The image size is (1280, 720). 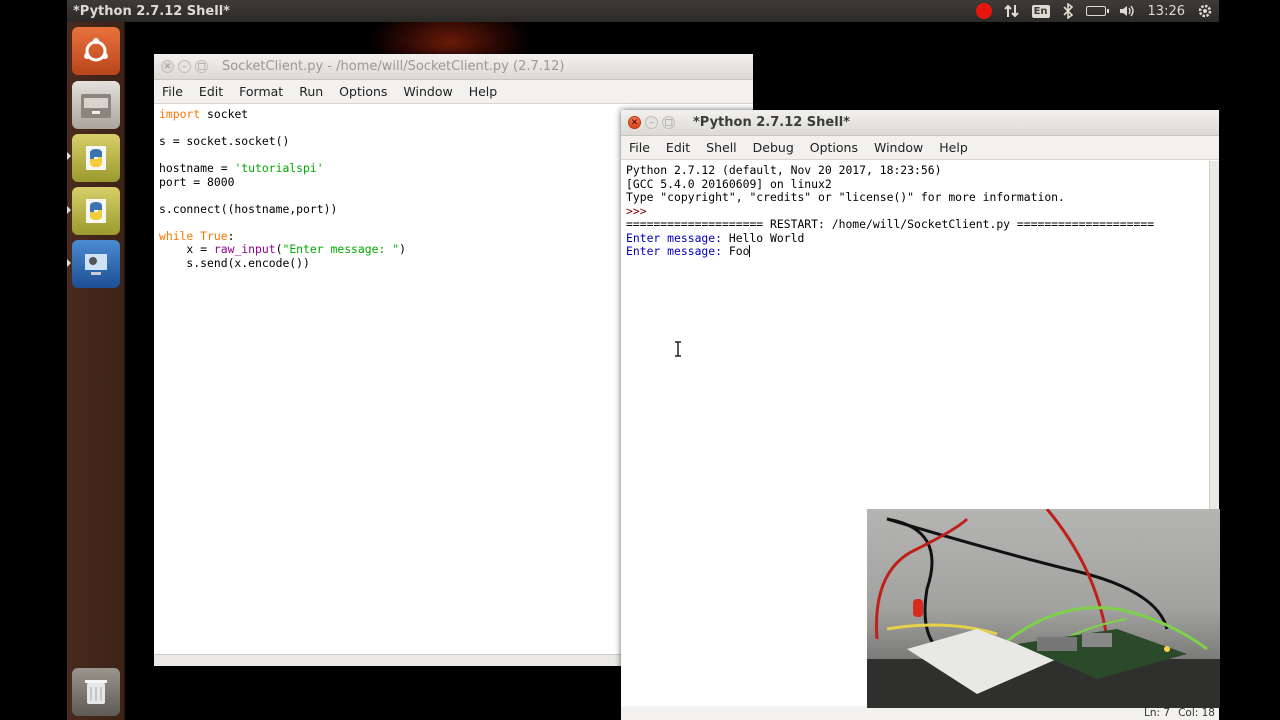 I want to click on code-line: s = socket.socket(), so click(x=389, y=141).